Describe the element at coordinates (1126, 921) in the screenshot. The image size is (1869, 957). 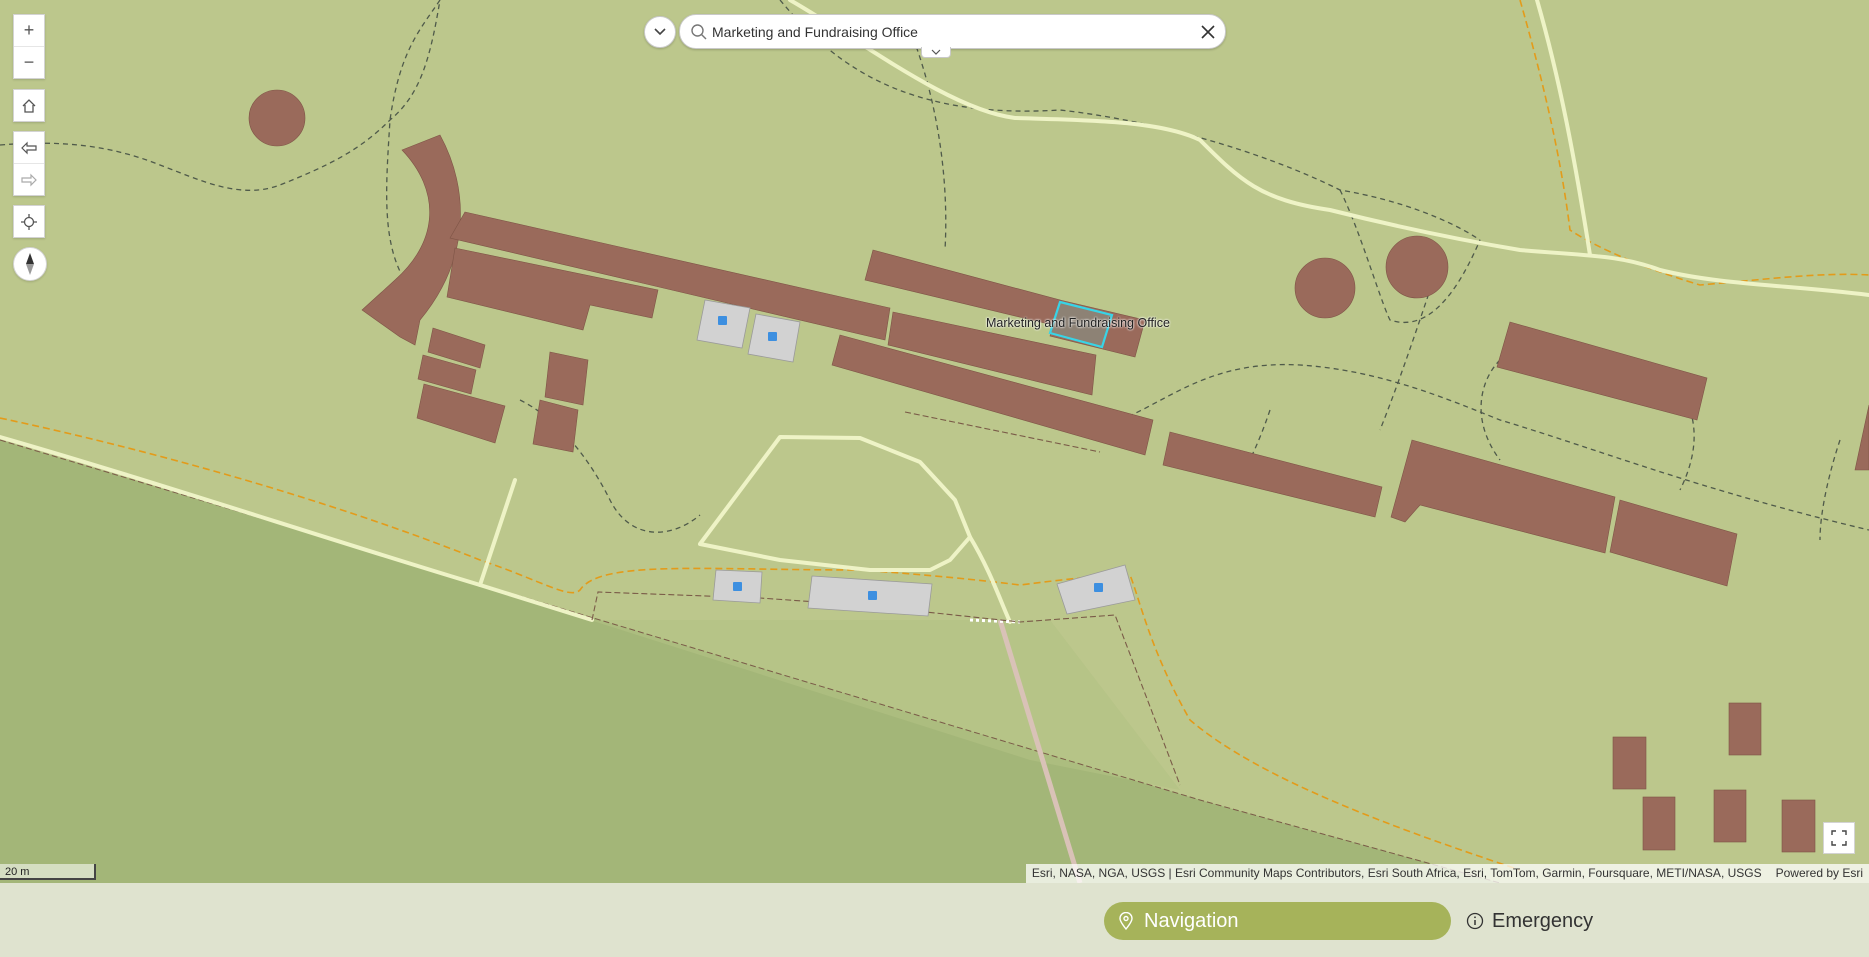
I see `location-pin-icon` at that location.